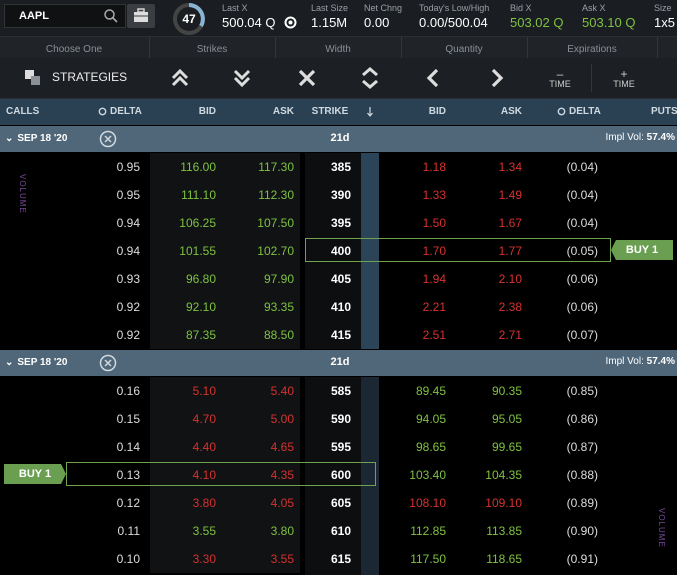 Image resolution: width=677 pixels, height=575 pixels. Describe the element at coordinates (260, 503) in the screenshot. I see `call-ask: 4.05` at that location.